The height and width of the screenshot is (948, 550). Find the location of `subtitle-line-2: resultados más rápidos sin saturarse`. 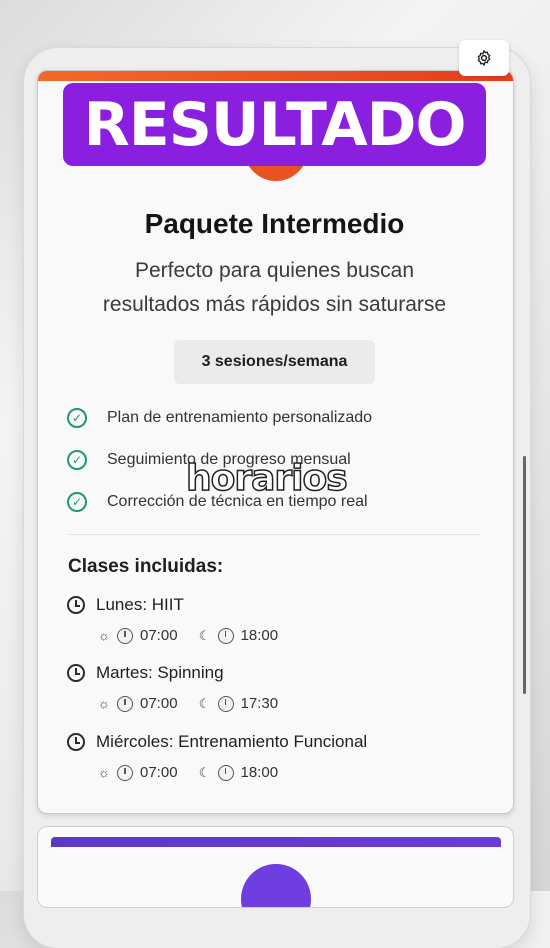

subtitle-line-2: resultados más rápidos sin saturarse is located at coordinates (274, 304).